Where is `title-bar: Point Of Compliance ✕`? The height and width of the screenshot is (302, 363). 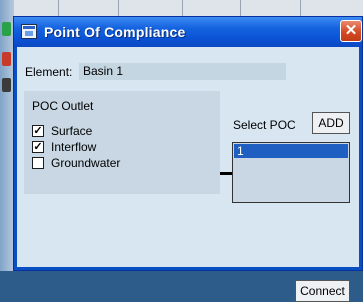 title-bar: Point Of Compliance ✕ is located at coordinates (188, 32).